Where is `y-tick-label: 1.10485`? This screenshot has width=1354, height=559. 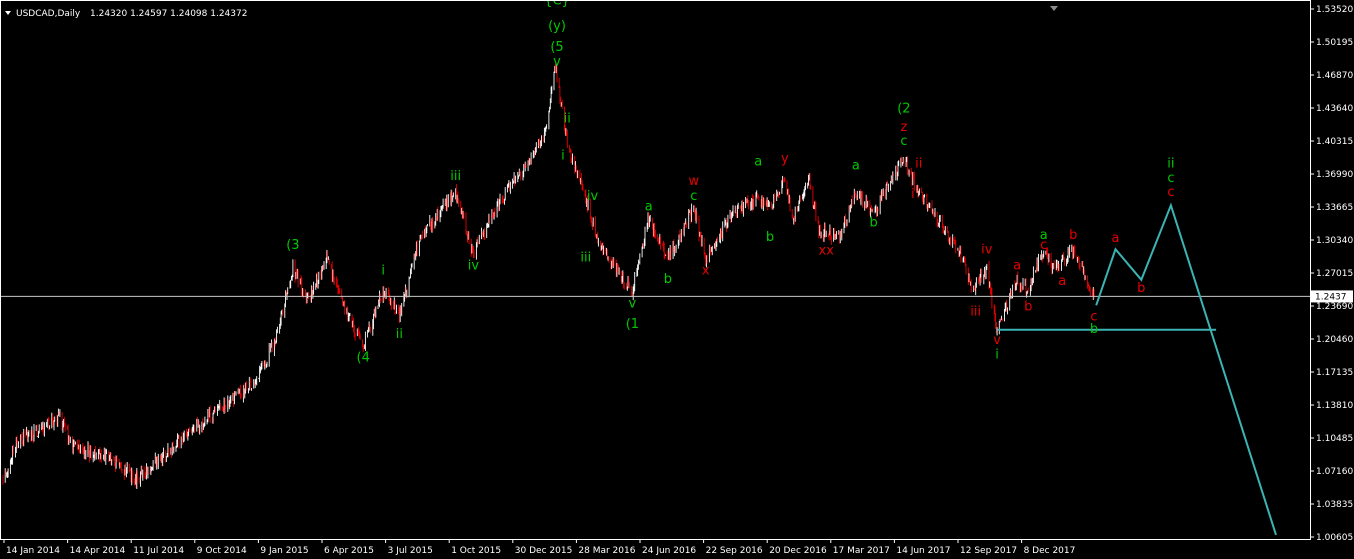
y-tick-label: 1.10485 is located at coordinates (1334, 439).